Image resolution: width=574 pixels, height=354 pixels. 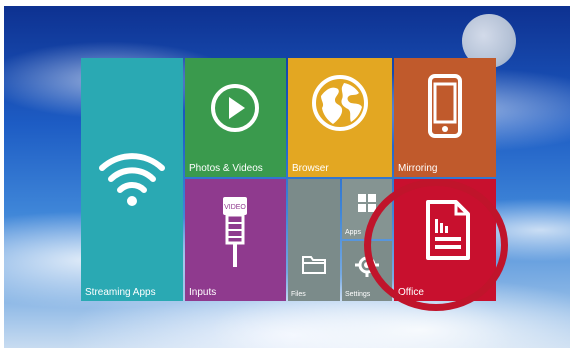 I want to click on document-icon, so click(x=448, y=230).